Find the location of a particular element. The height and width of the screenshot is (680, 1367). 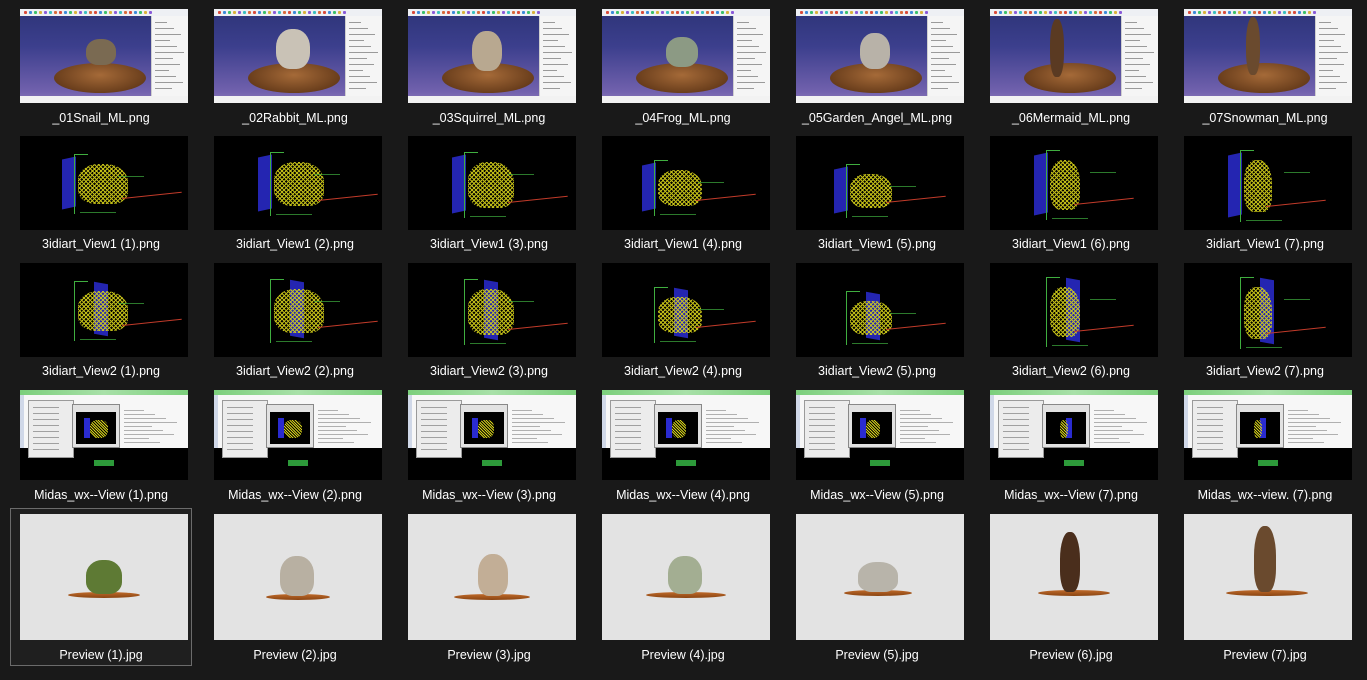

file-item: _06Mermaid_ML.png is located at coordinates (1071, 70).